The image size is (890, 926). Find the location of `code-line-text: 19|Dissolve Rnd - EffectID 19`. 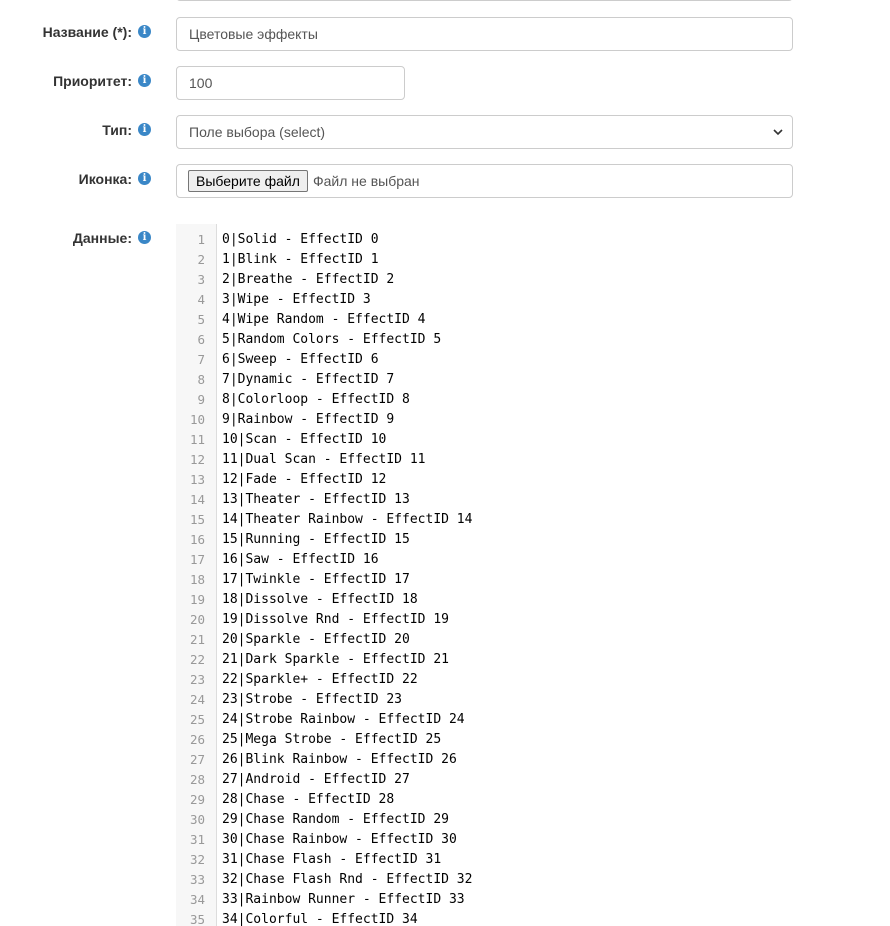

code-line-text: 19|Dissolve Rnd - EffectID 19 is located at coordinates (335, 619).